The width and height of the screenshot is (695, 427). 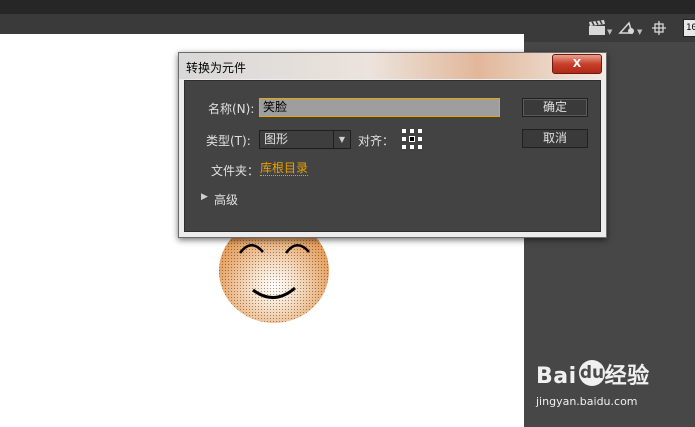 What do you see at coordinates (592, 373) in the screenshot?
I see `paw-logo-icon: du` at bounding box center [592, 373].